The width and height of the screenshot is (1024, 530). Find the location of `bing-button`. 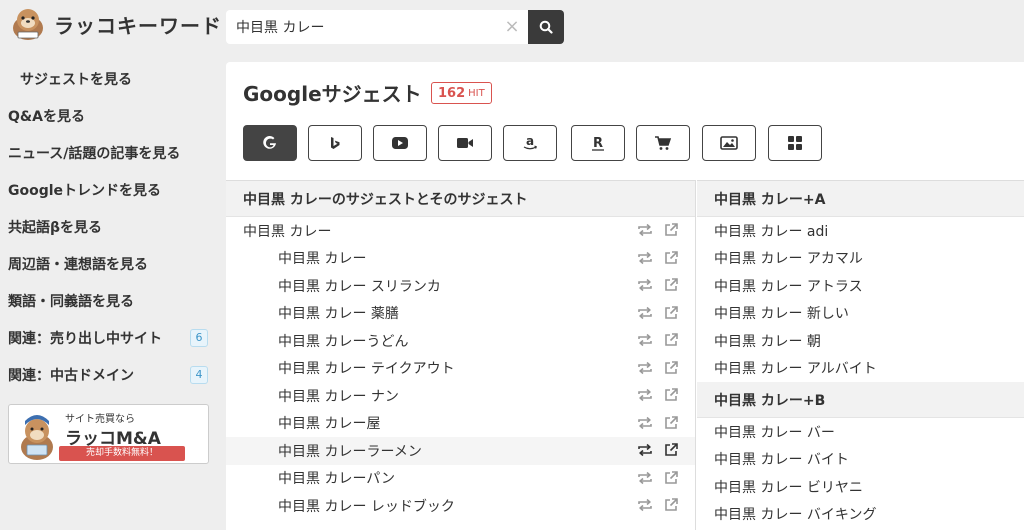

bing-button is located at coordinates (335, 143).